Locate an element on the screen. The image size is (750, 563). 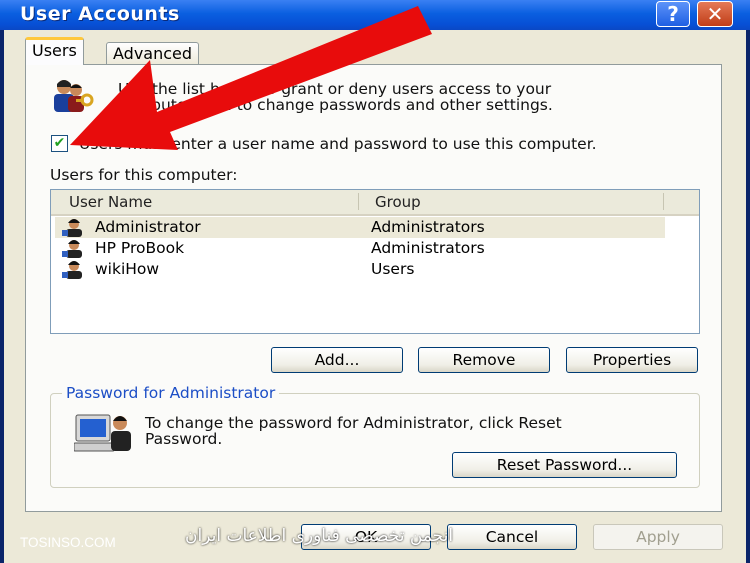
tab-advanced: Advanced is located at coordinates (153, 53).